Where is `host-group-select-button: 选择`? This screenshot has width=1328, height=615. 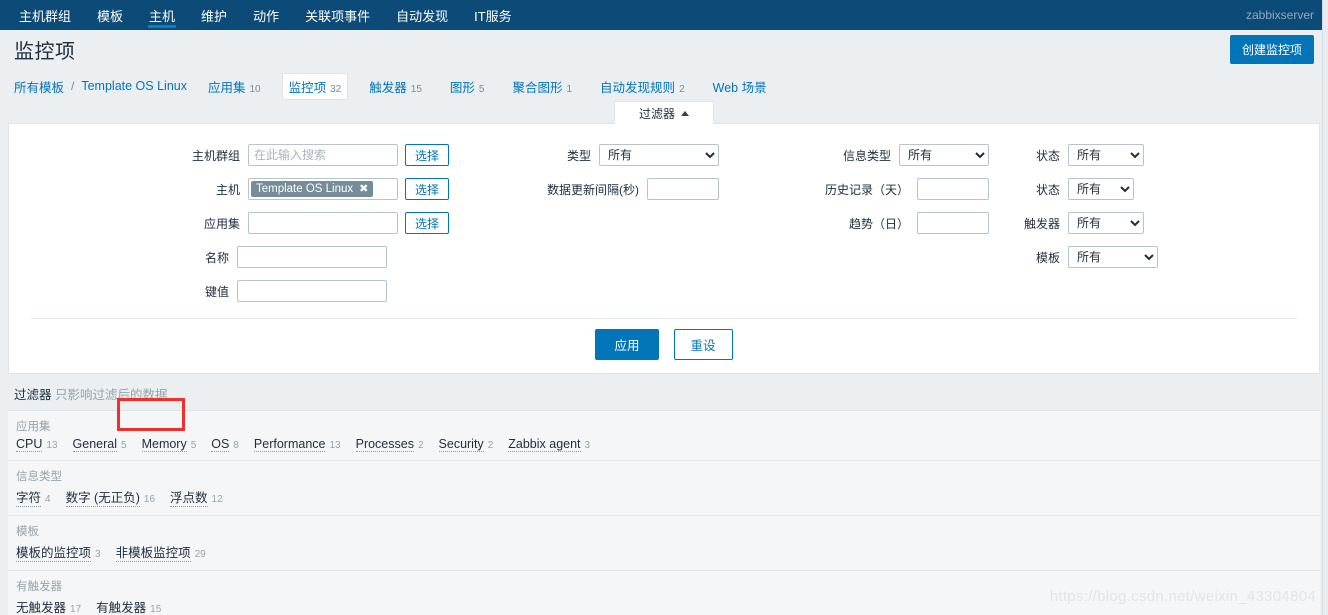 host-group-select-button: 选择 is located at coordinates (426, 155).